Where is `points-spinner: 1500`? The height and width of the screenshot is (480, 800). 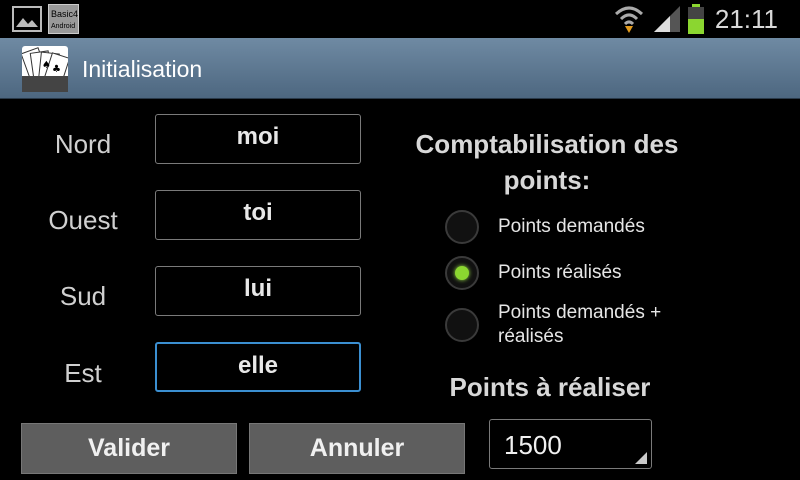
points-spinner: 1500 is located at coordinates (570, 444).